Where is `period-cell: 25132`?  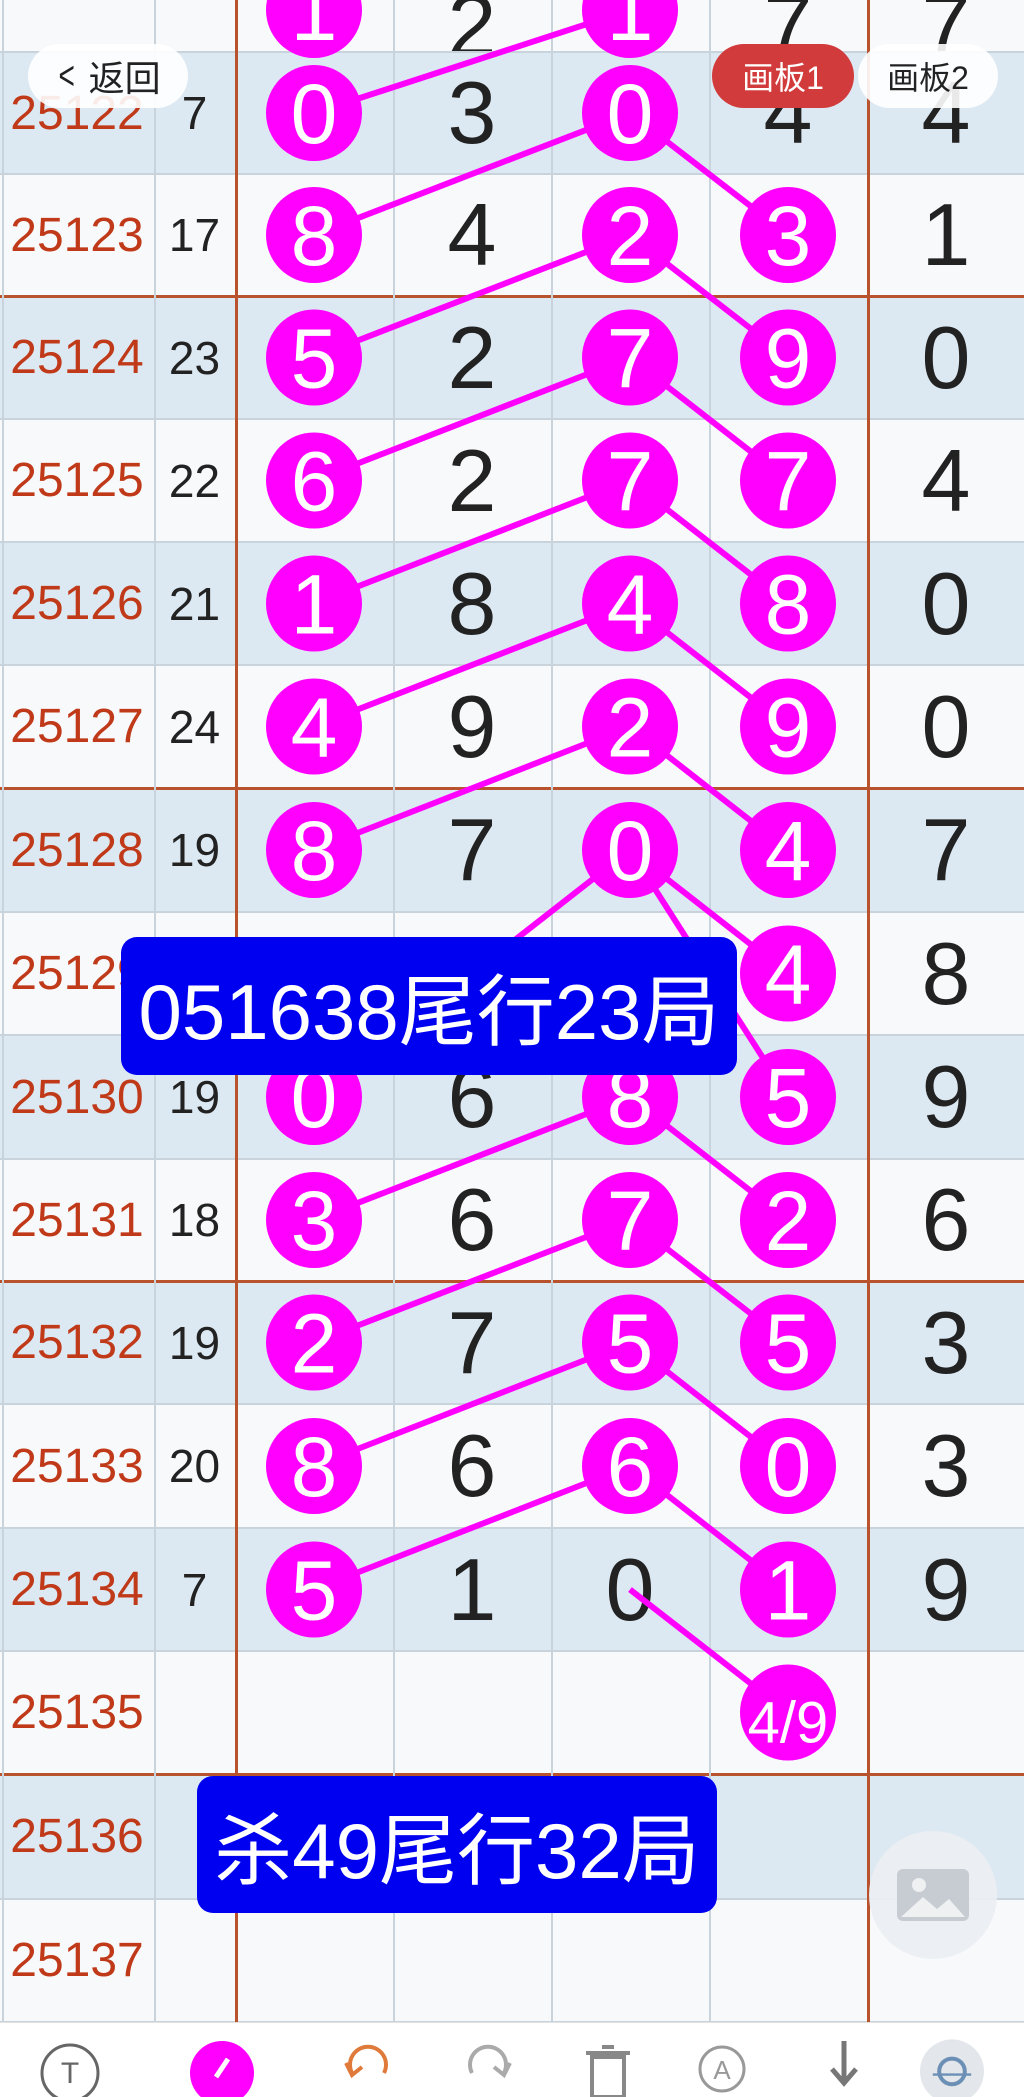 period-cell: 25132 is located at coordinates (77, 1342).